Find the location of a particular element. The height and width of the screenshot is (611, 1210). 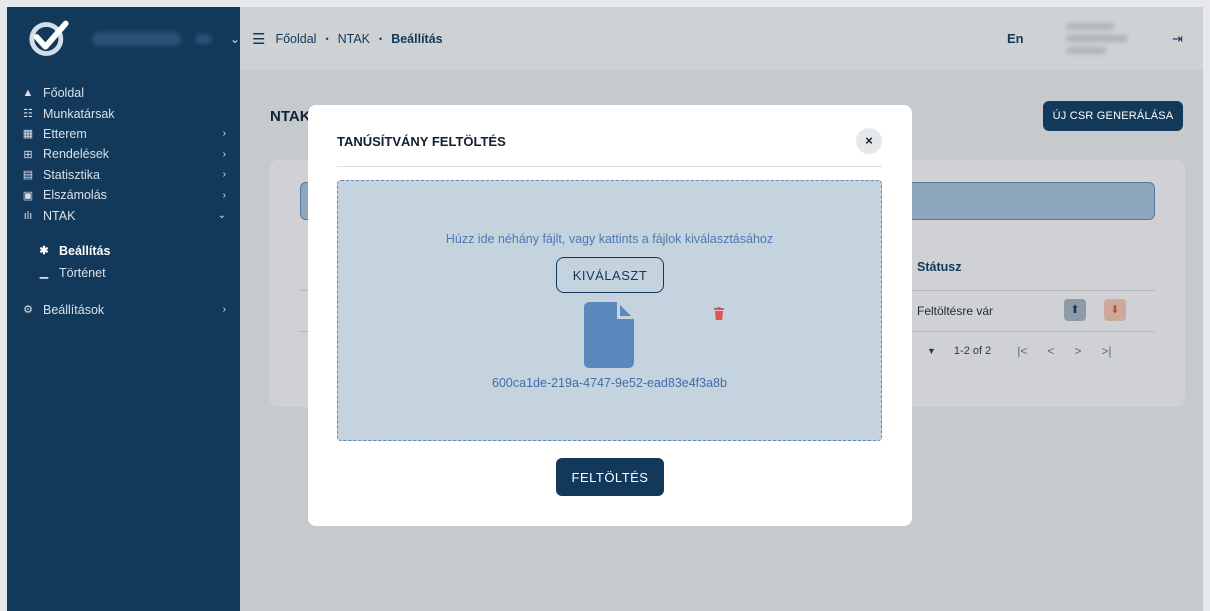

breadcrumb-item: Beállítás is located at coordinates (417, 38).